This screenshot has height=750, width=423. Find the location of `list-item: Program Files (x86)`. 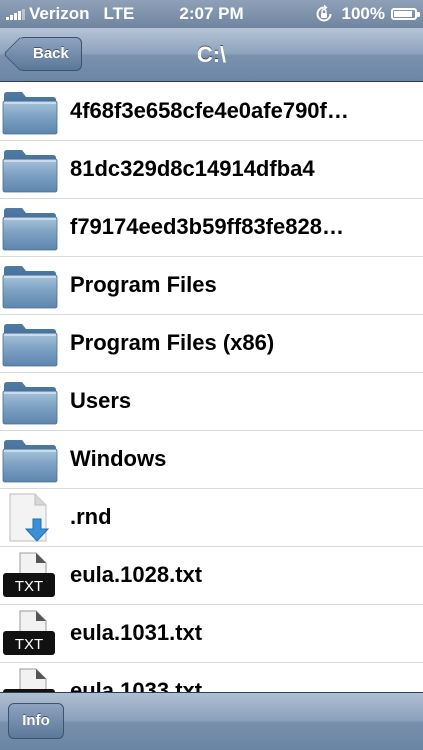

list-item: Program Files (x86) is located at coordinates (211, 344).